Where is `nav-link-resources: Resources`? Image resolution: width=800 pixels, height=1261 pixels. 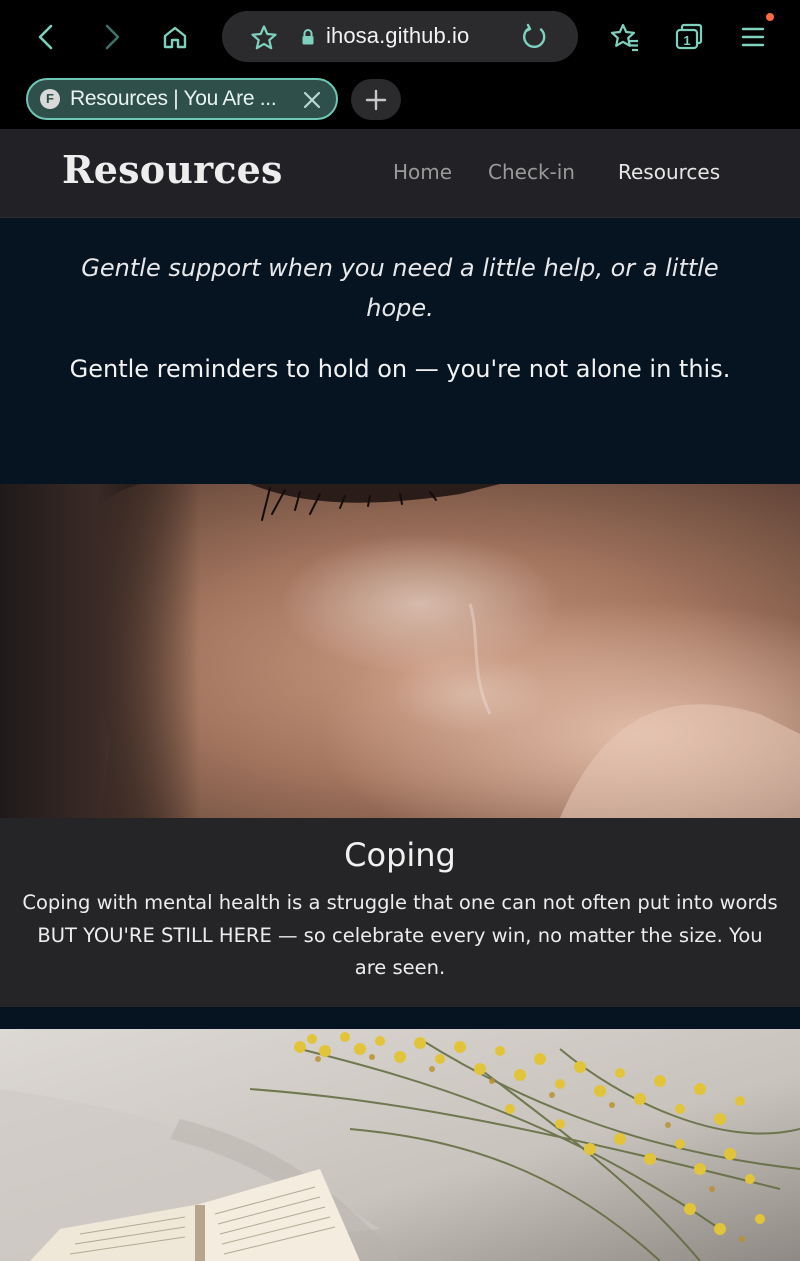 nav-link-resources: Resources is located at coordinates (669, 172).